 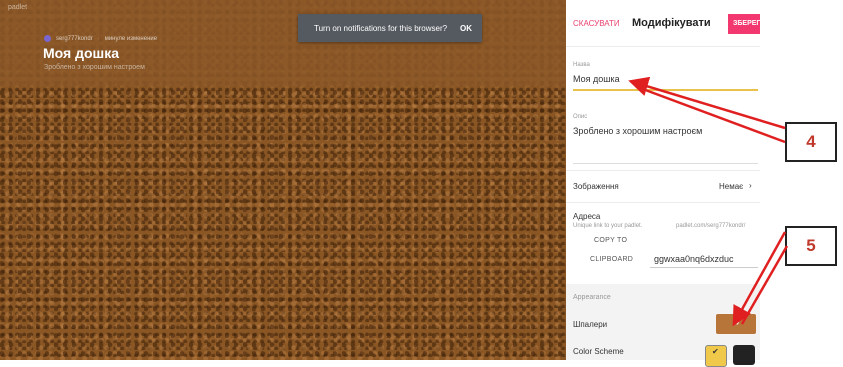 What do you see at coordinates (608, 226) in the screenshot?
I see `address-hint: Unique link to your padlet.` at bounding box center [608, 226].